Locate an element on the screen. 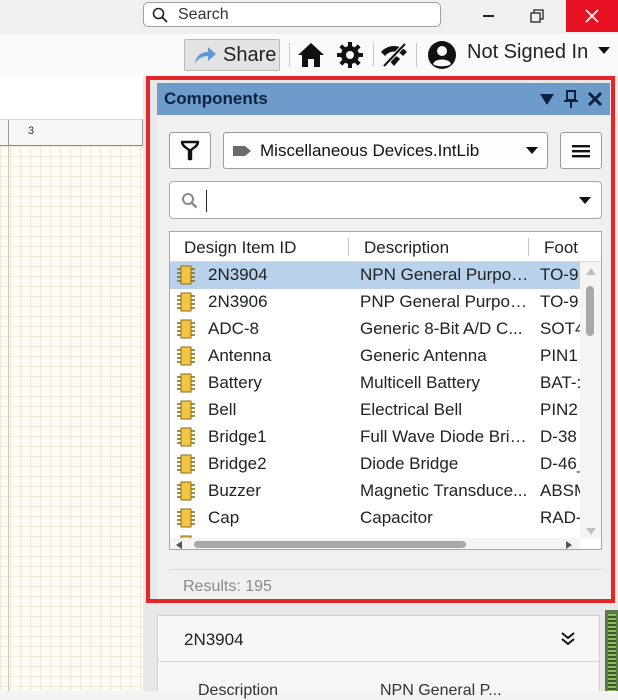 The height and width of the screenshot is (700, 618). home-button is located at coordinates (311, 55).